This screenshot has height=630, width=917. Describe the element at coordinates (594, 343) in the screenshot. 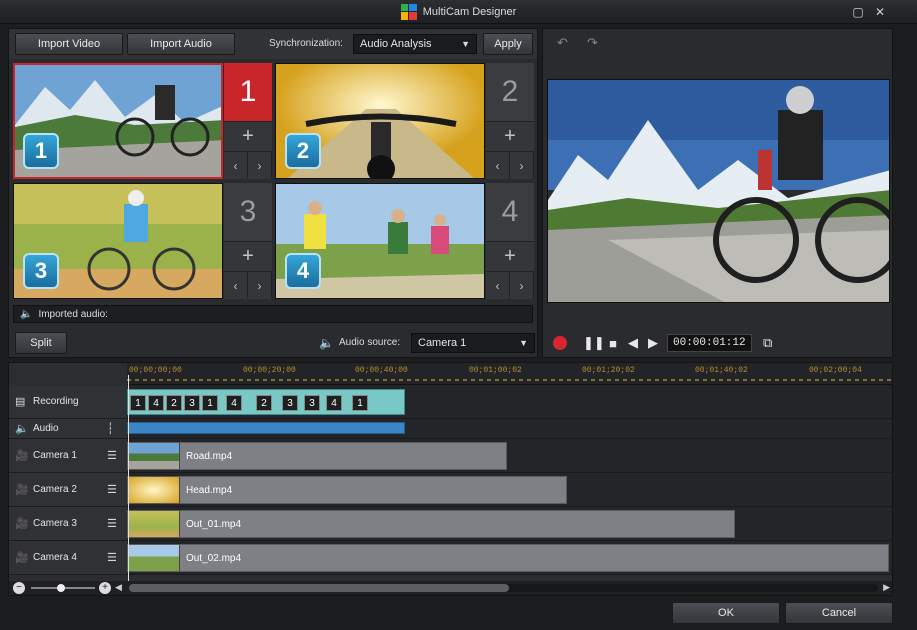

I see `pause-icon: ❚❚` at that location.